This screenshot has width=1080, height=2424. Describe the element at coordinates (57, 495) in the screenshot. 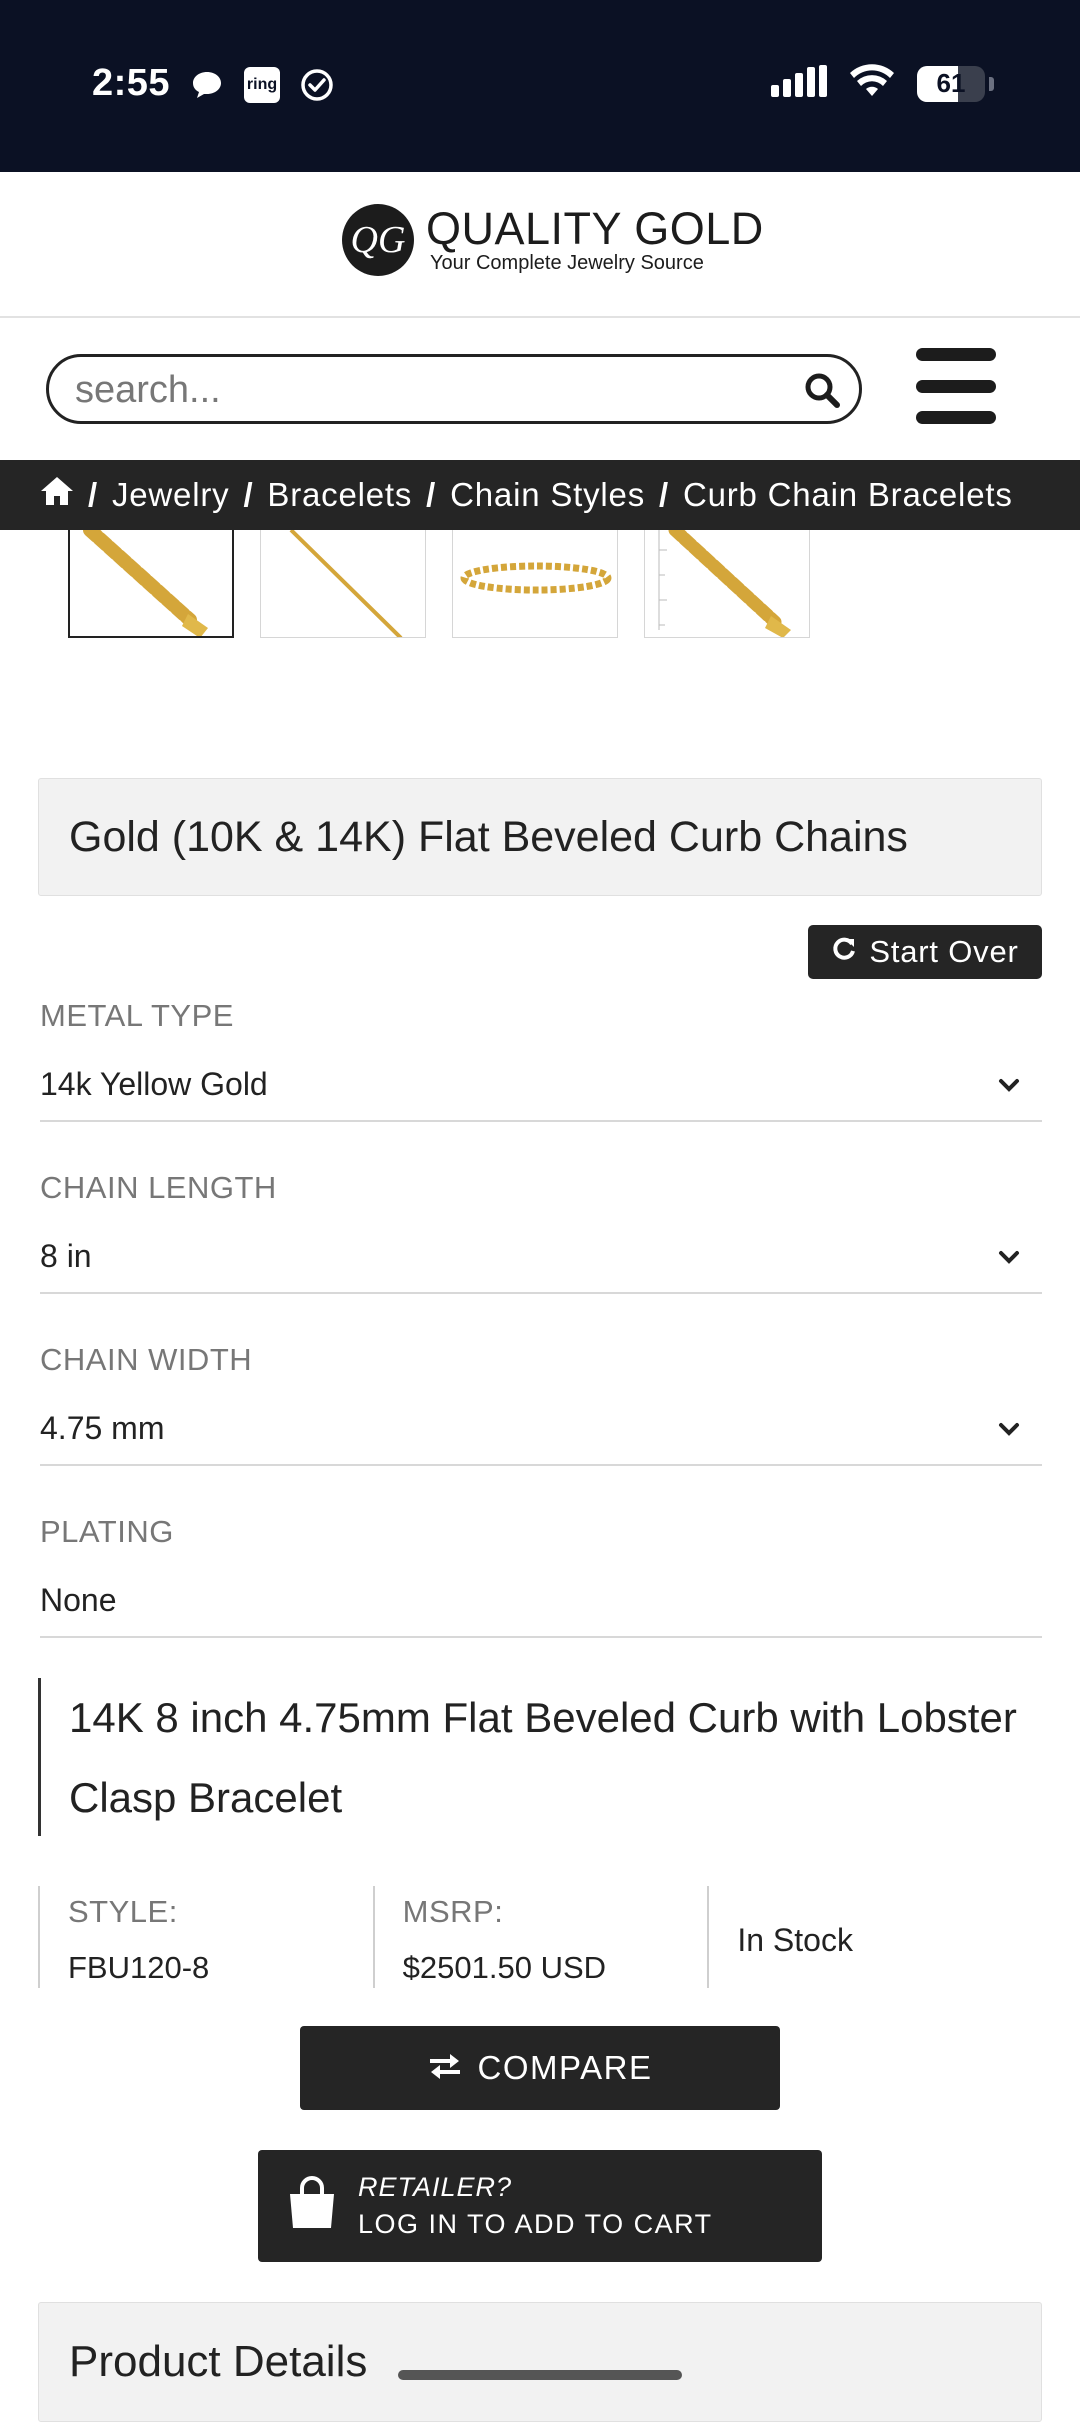

I see `home-icon` at that location.